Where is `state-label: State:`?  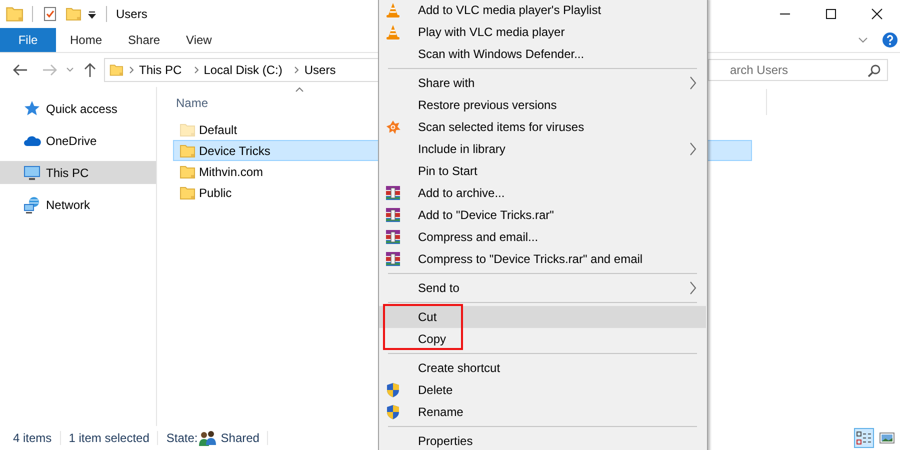 state-label: State: is located at coordinates (182, 438).